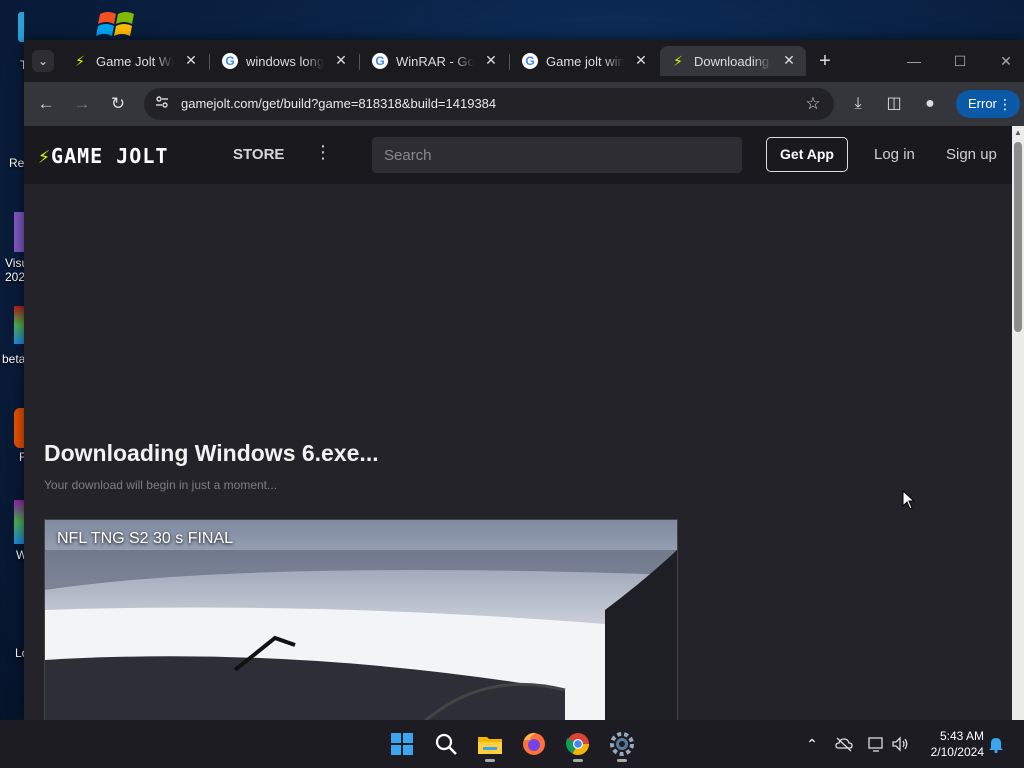 The width and height of the screenshot is (1024, 768). I want to click on page-scrollbar: ▲, so click(1018, 423).